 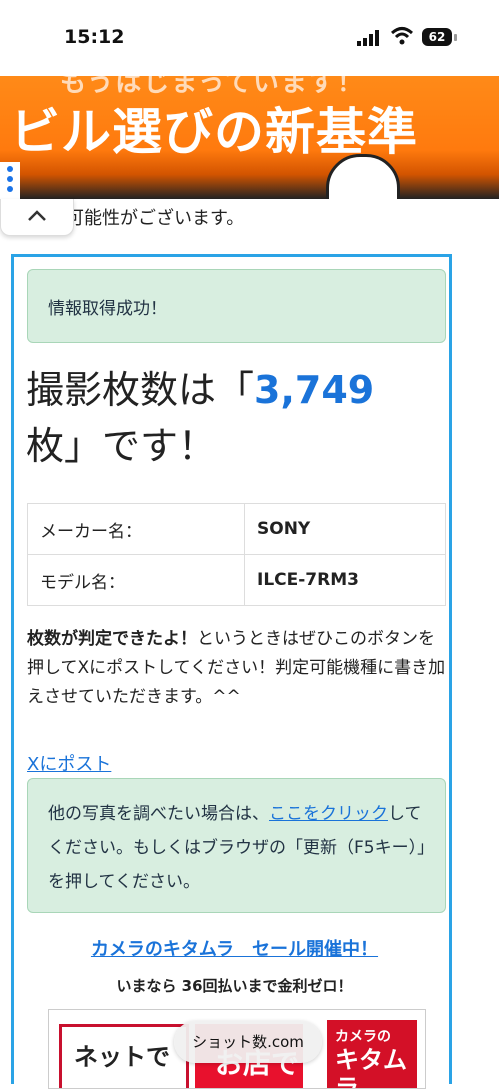 What do you see at coordinates (136, 580) in the screenshot?
I see `model-label: モデル名：` at bounding box center [136, 580].